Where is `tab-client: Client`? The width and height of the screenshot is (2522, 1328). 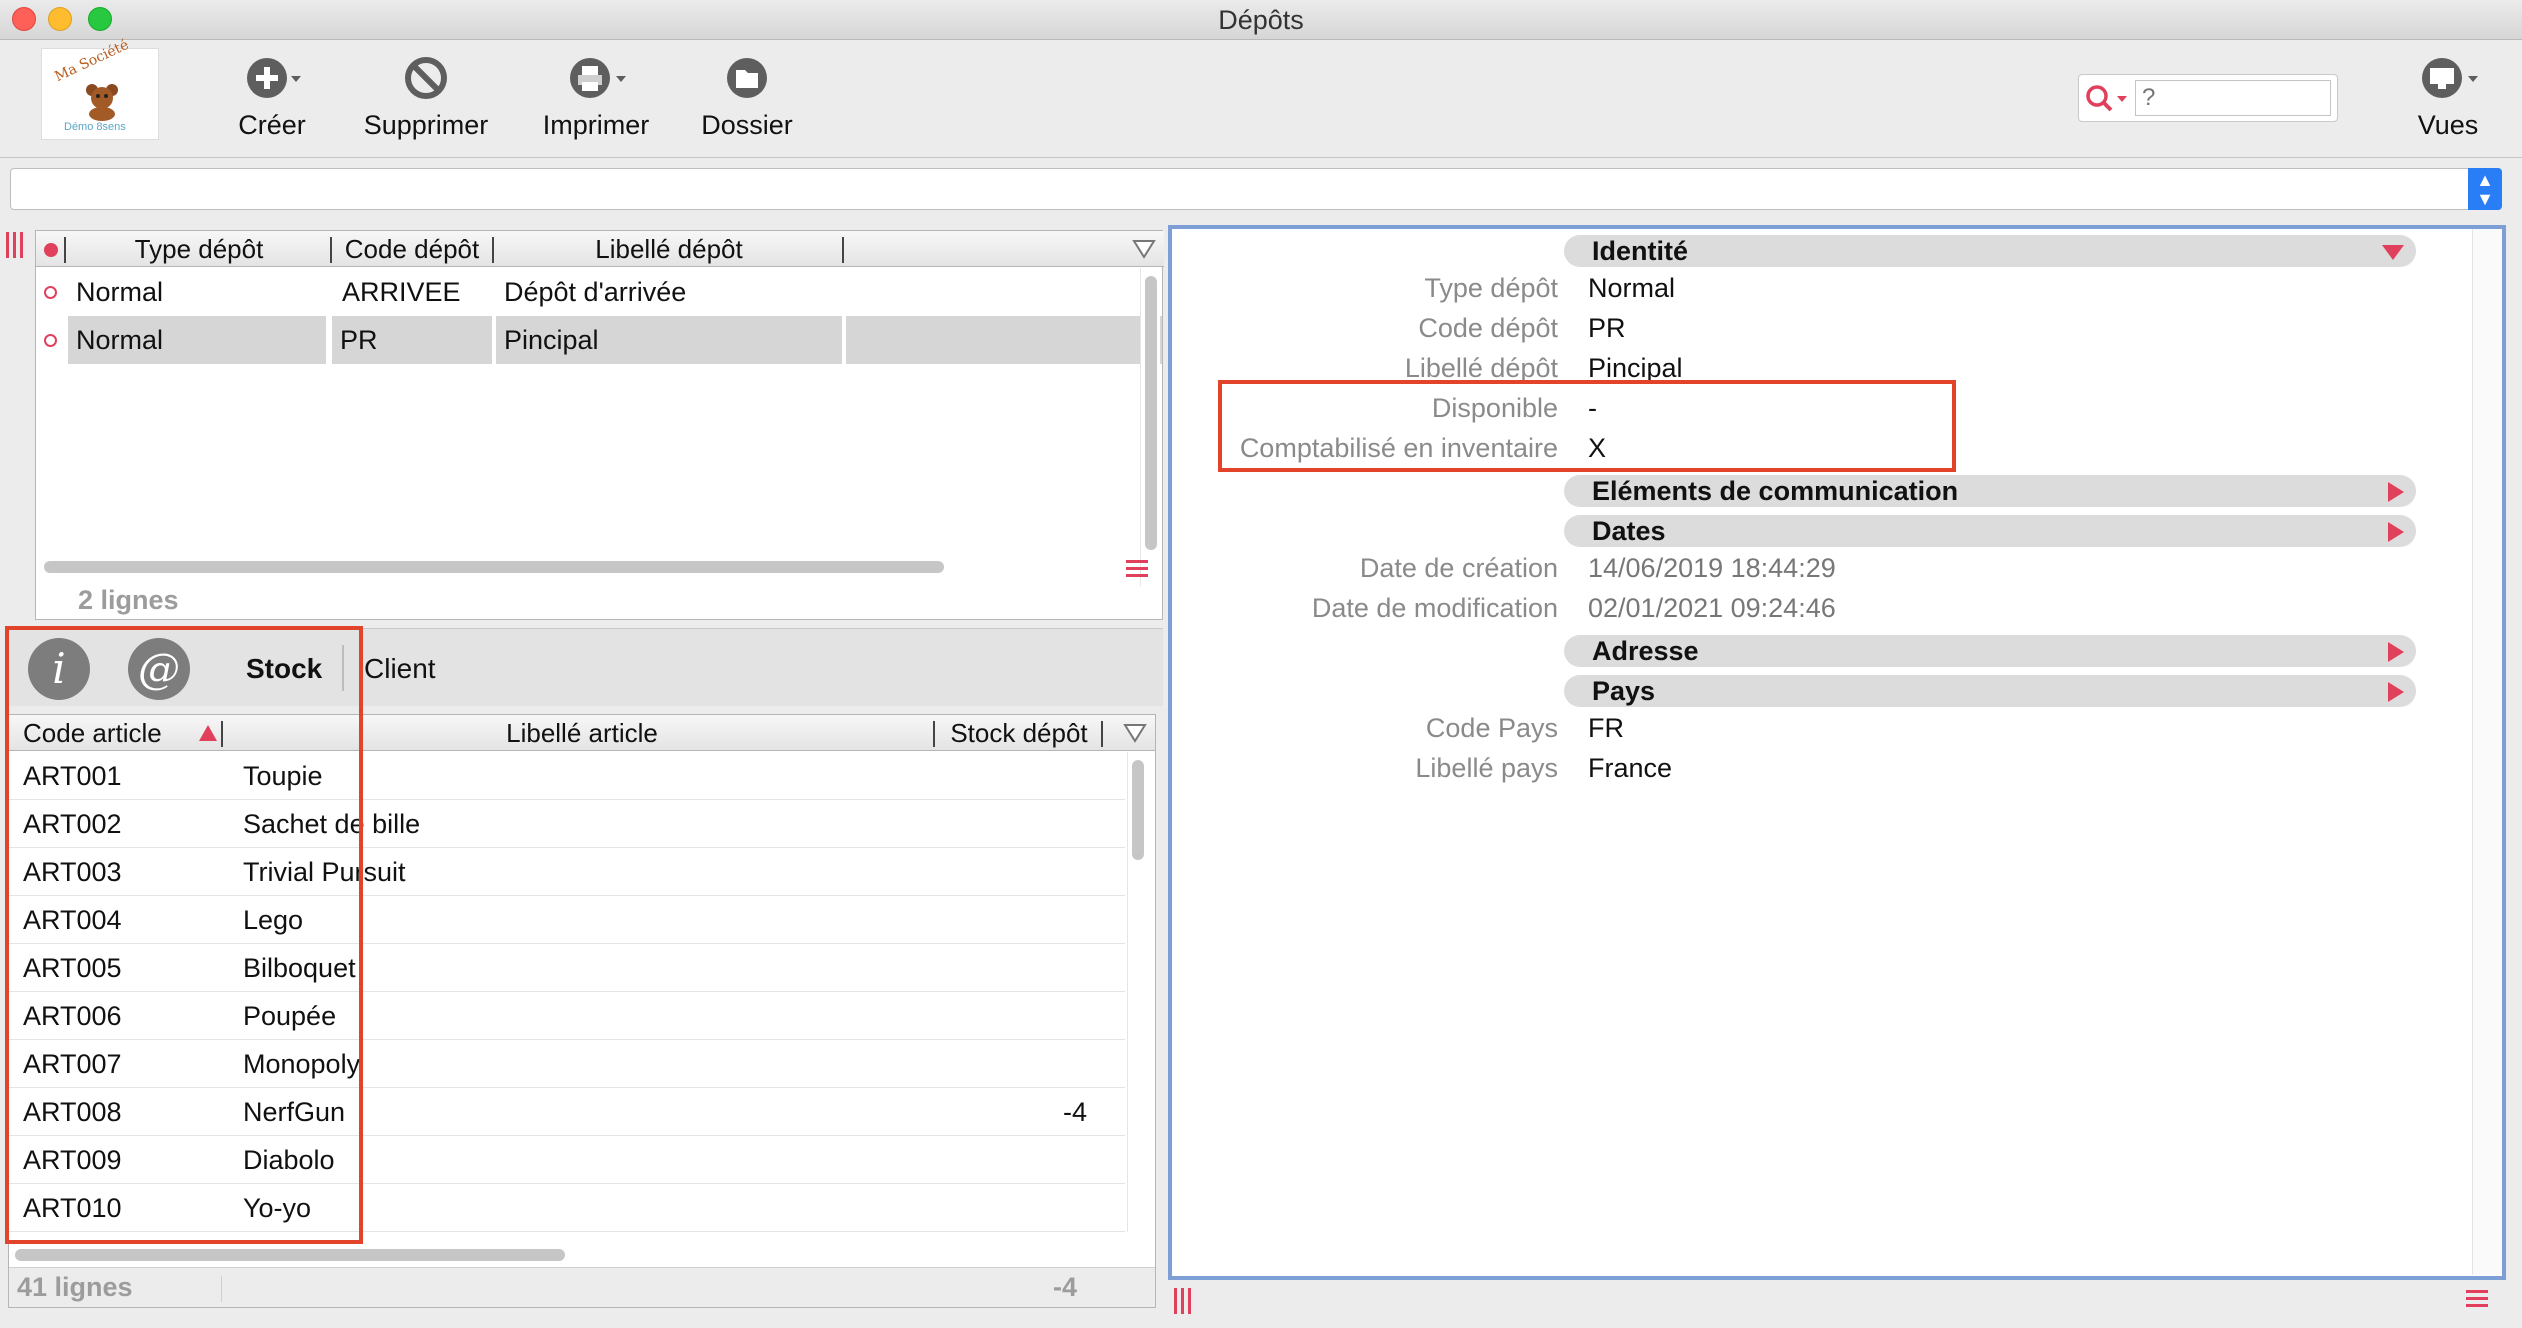 tab-client: Client is located at coordinates (400, 669).